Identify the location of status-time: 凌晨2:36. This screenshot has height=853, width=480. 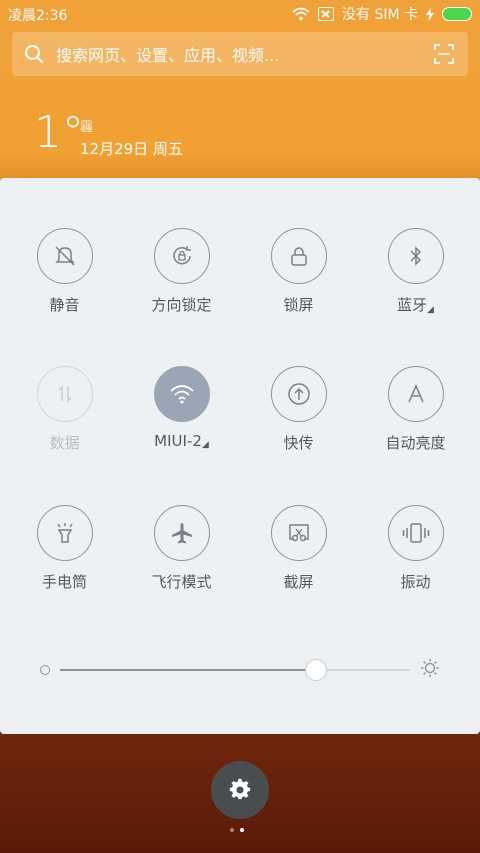
(38, 16).